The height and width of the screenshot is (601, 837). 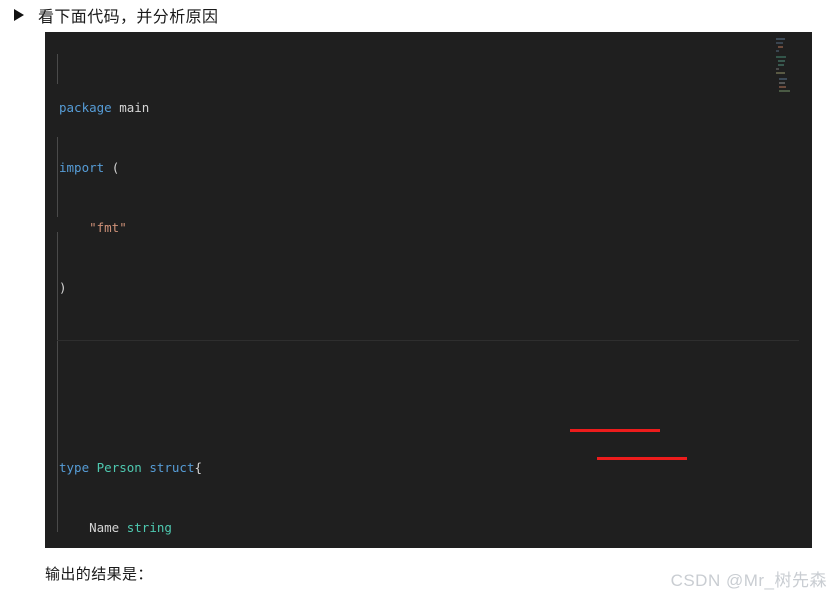 I want to click on code-line: ), so click(x=63, y=287).